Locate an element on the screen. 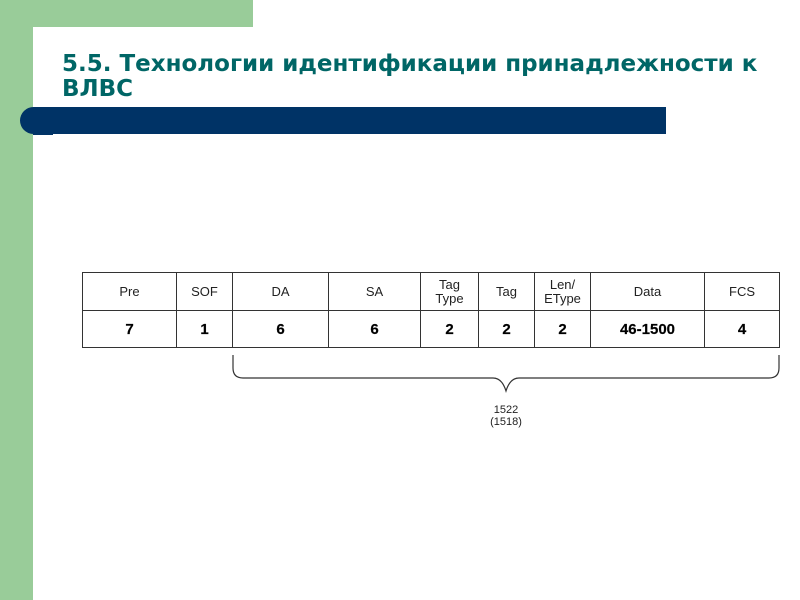 The height and width of the screenshot is (600, 800). total-size-value: 1522 is located at coordinates (506, 410).